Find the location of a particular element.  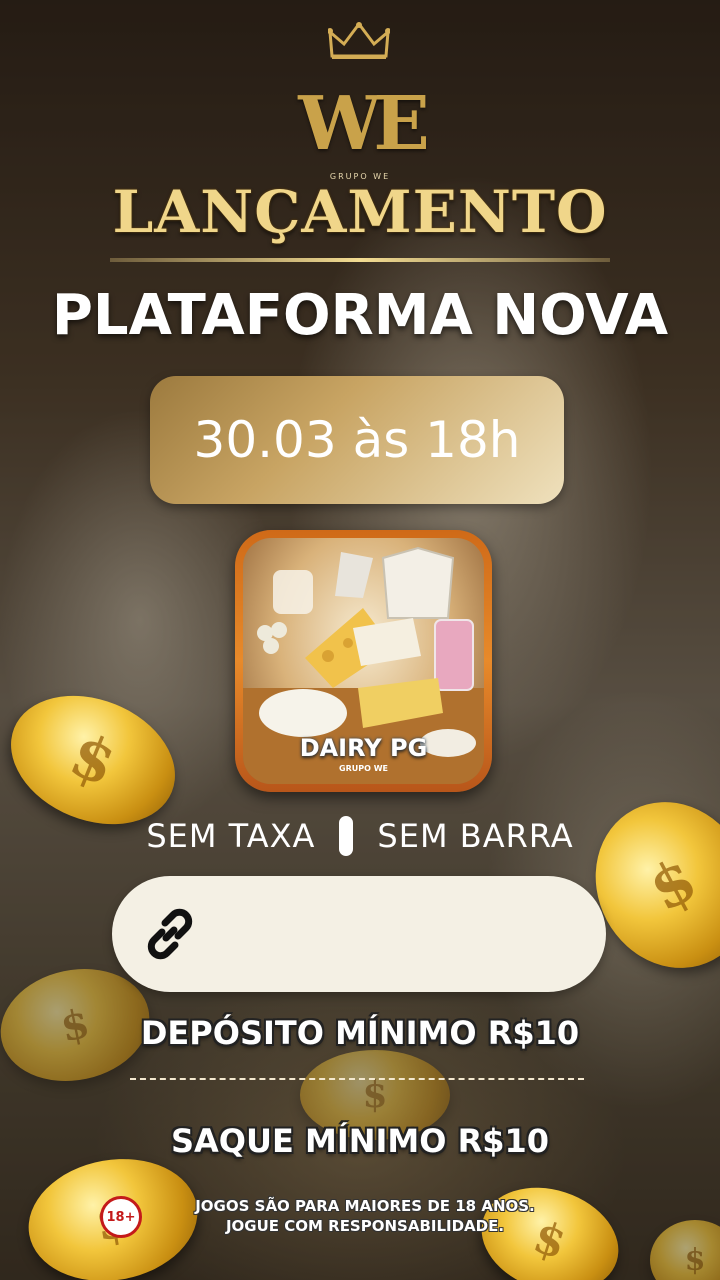

app-artwork: DAIRY PG GRUPO WE is located at coordinates (363, 661).